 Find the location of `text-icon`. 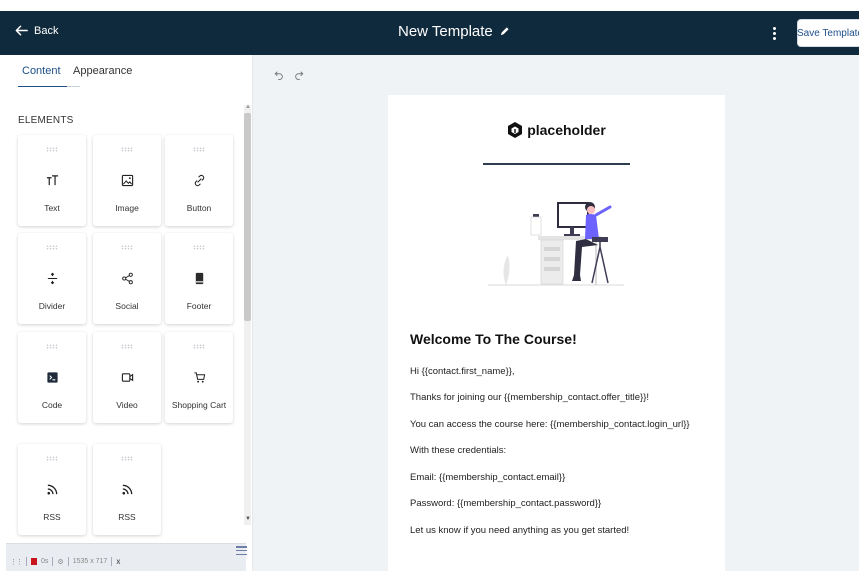

text-icon is located at coordinates (52, 180).